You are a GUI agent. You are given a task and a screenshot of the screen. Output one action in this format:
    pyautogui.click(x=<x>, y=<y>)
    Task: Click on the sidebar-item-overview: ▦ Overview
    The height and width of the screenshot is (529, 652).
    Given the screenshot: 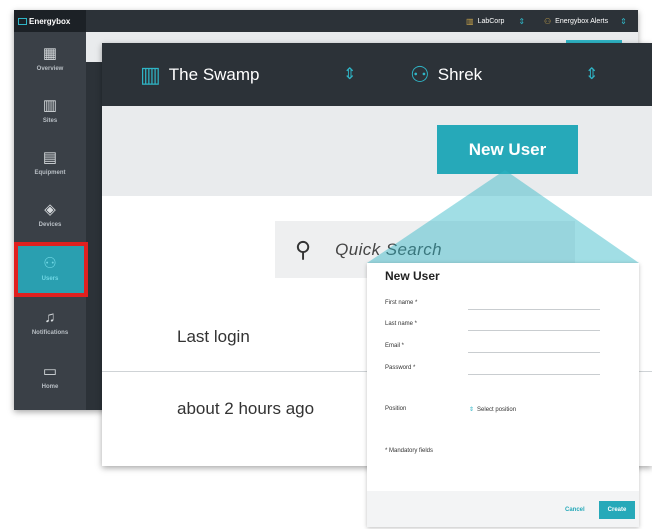 What is the action you would take?
    pyautogui.click(x=50, y=58)
    